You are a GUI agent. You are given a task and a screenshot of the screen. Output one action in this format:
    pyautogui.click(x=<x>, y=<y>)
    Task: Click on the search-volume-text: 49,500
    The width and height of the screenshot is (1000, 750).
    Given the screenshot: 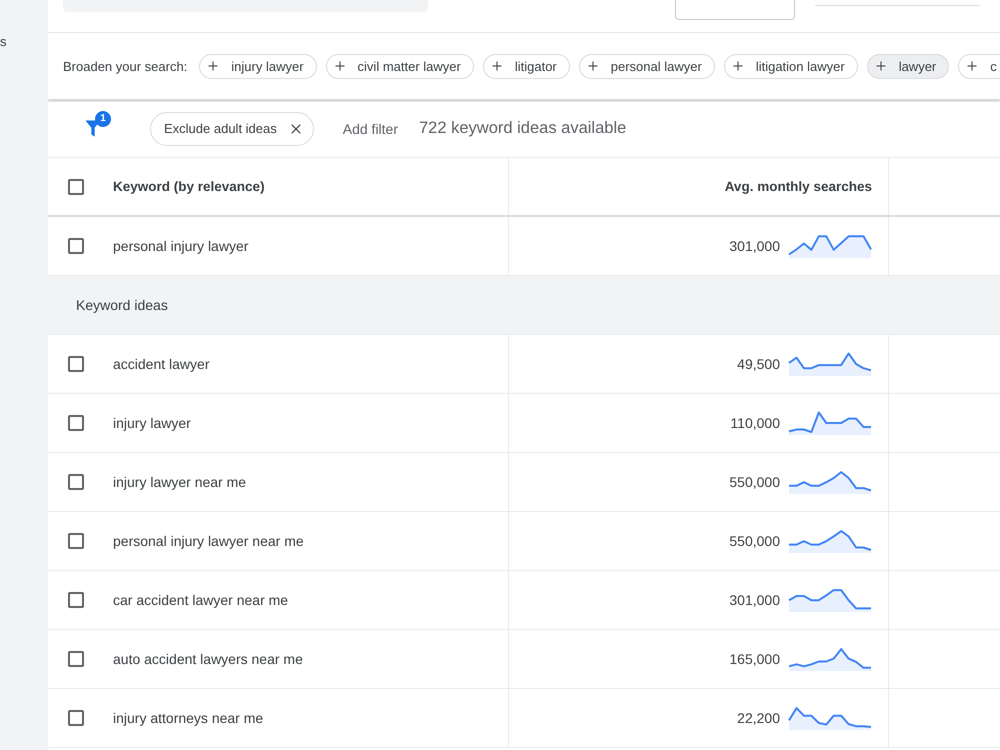 What is the action you would take?
    pyautogui.click(x=758, y=364)
    